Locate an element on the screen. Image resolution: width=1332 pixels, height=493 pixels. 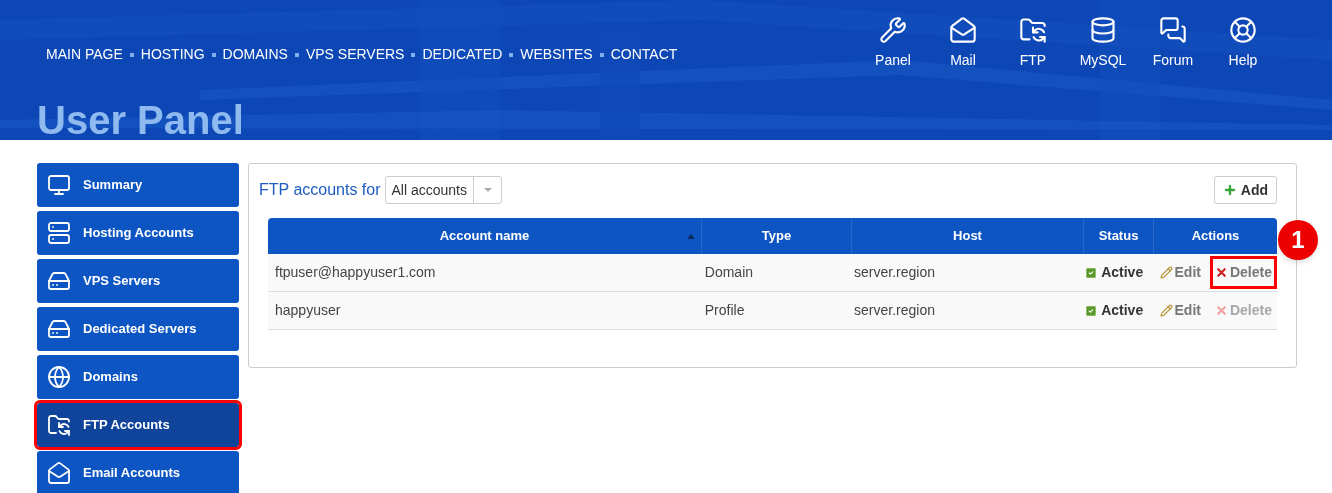
globe-icon is located at coordinates (59, 377).